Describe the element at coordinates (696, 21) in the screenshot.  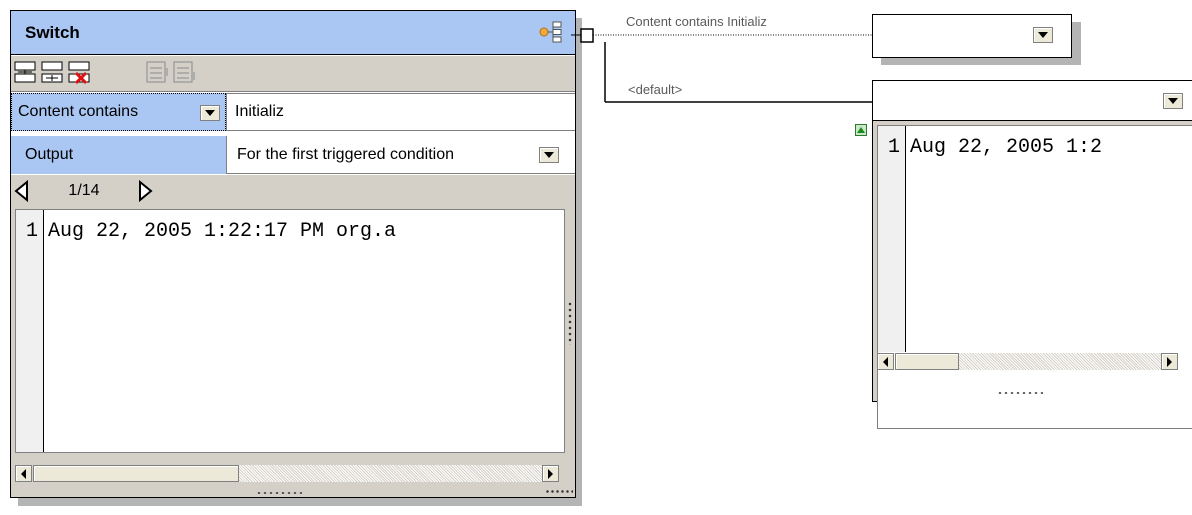
I see `condition-connection-label: Content contains Initializ` at that location.